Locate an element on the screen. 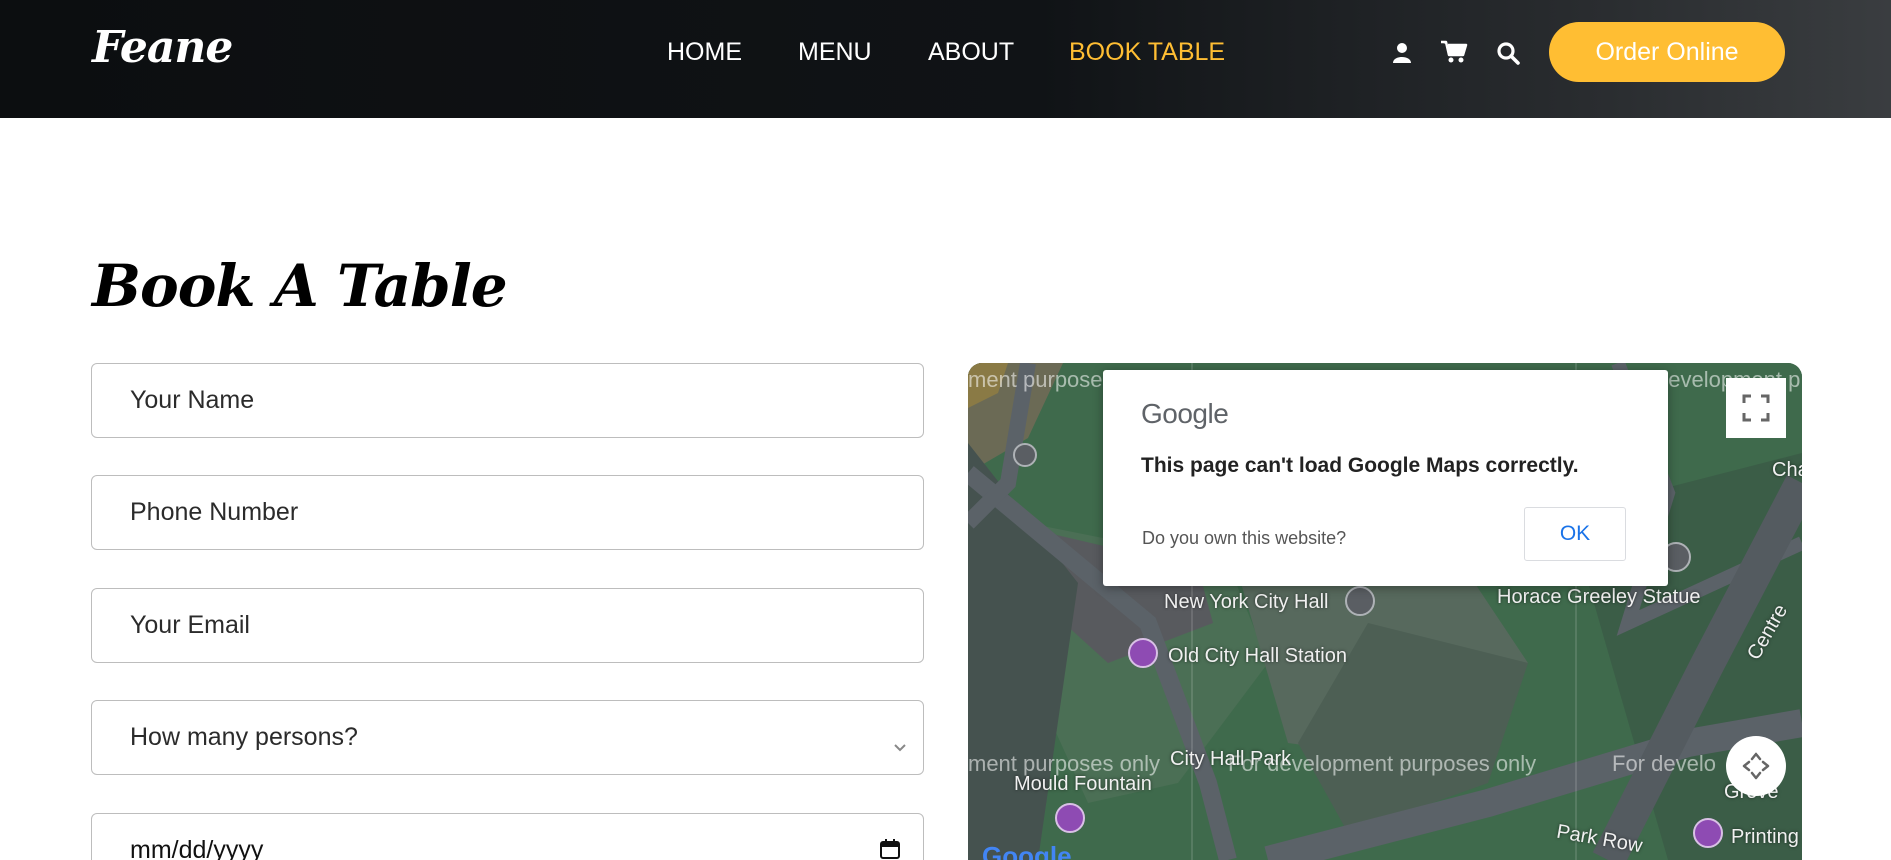  email-input: Your Email is located at coordinates (507, 625).